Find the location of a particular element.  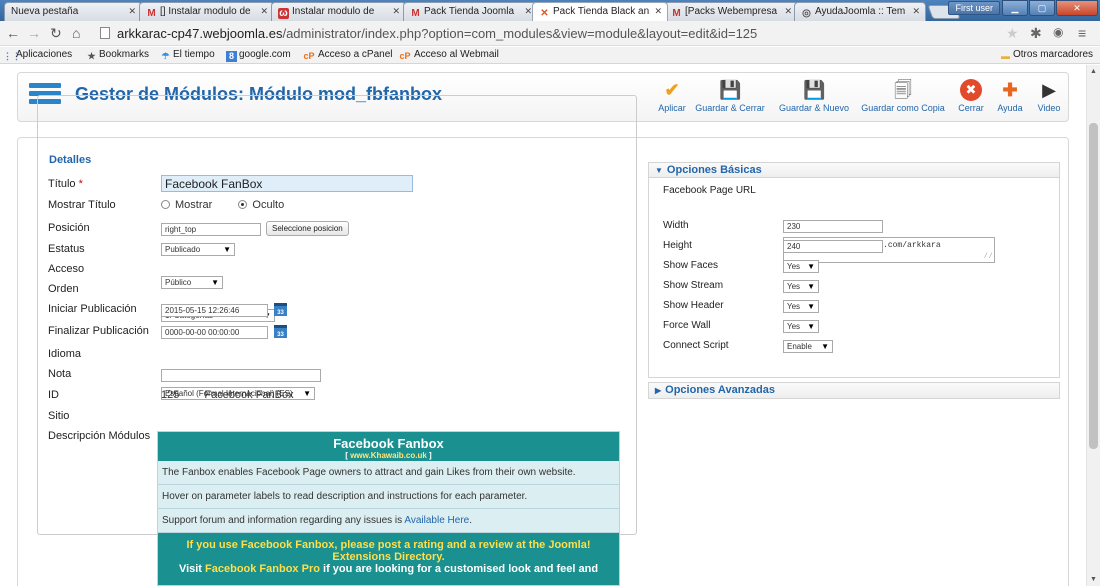

button-label: Guardar & Nuevo is located at coordinates (814, 108).